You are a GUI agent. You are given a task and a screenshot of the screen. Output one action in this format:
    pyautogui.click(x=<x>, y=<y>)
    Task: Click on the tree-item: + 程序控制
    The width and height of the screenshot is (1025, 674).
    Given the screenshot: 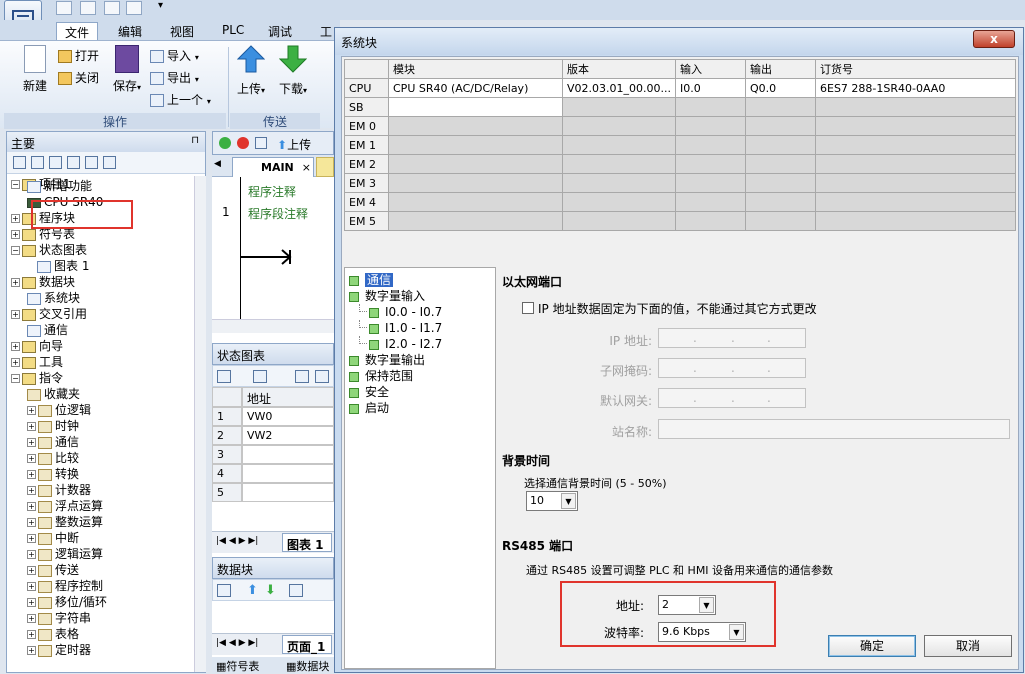 What is the action you would take?
    pyautogui.click(x=65, y=586)
    